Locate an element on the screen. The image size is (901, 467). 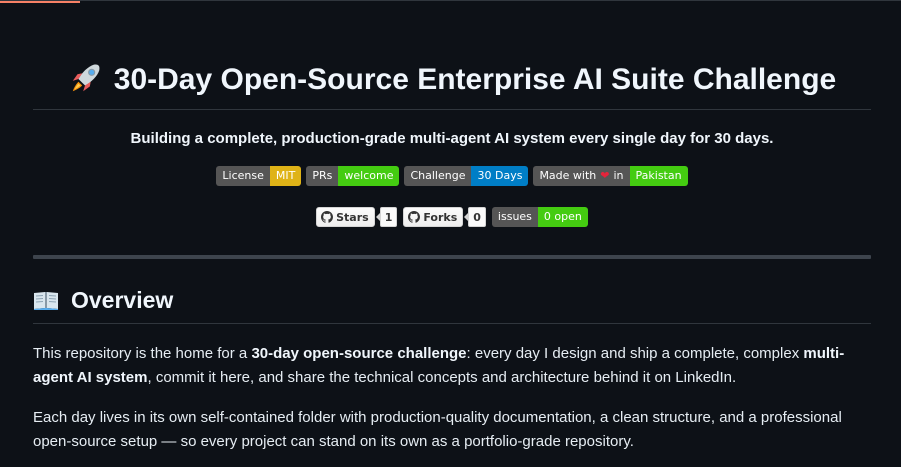
horizontal-rule is located at coordinates (452, 257).